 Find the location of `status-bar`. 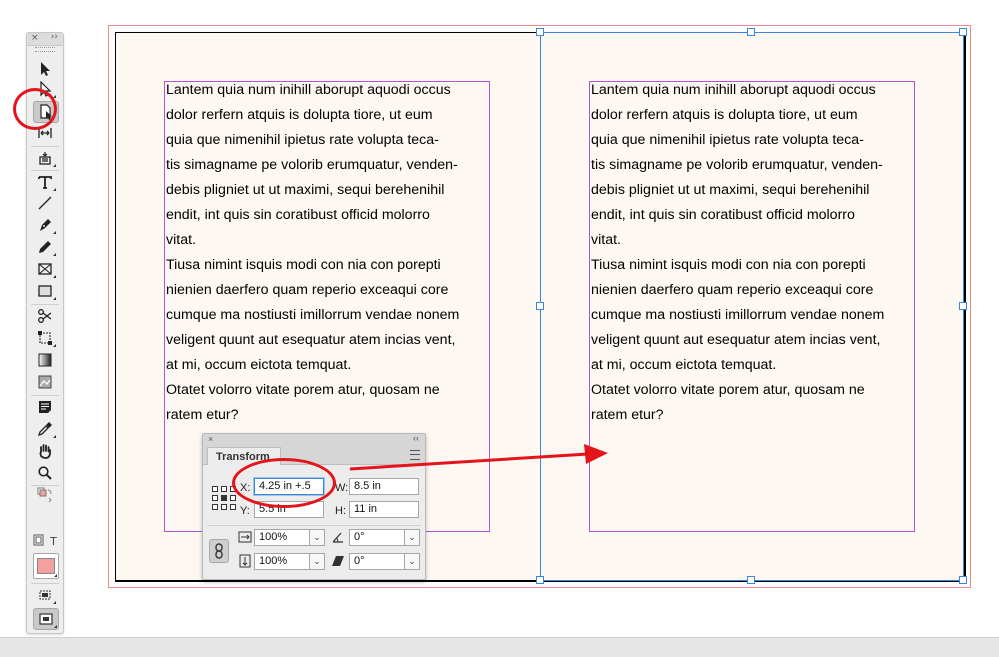

status-bar is located at coordinates (499, 647).